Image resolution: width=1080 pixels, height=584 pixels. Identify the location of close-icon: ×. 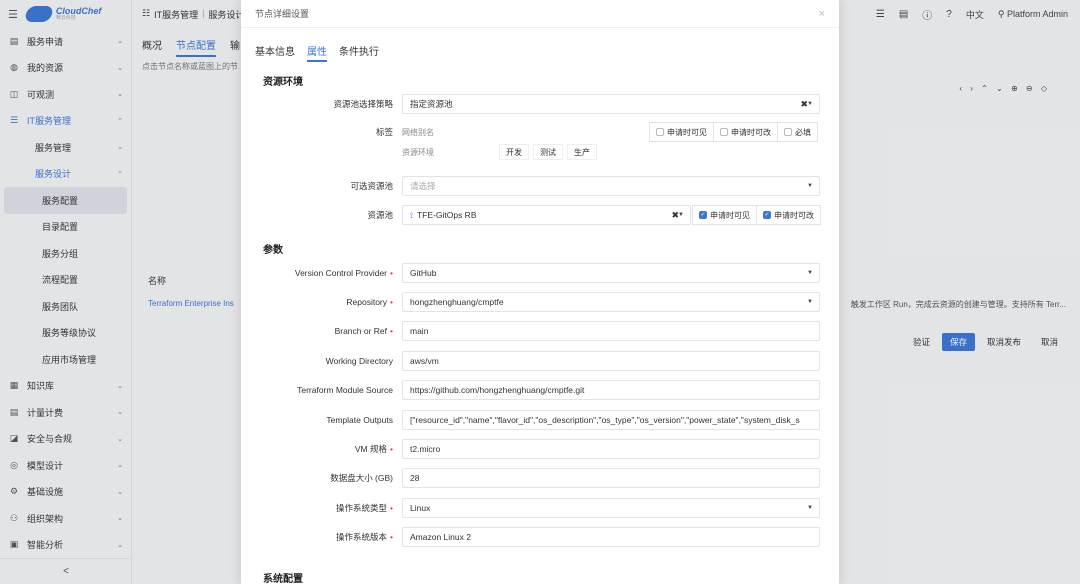
(822, 14).